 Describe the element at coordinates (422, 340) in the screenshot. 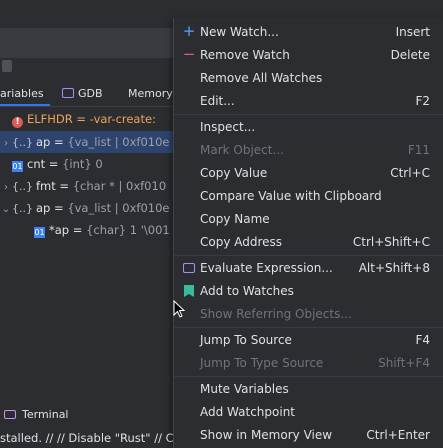

I see `menu-item-shortcut: F4` at that location.